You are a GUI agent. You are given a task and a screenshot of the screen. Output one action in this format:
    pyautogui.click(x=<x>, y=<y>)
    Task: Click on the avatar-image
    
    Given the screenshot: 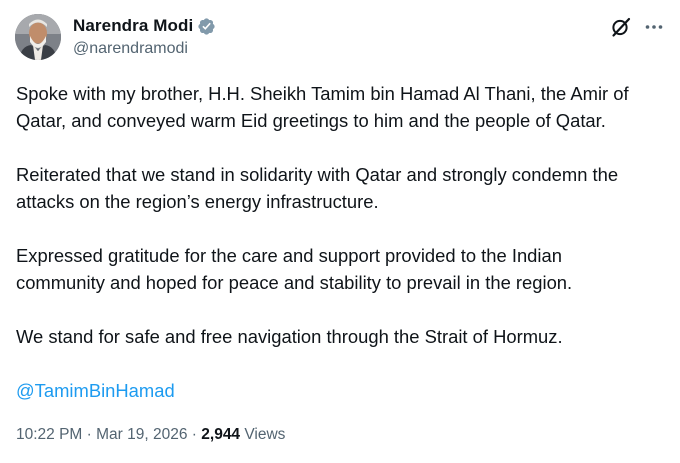 What is the action you would take?
    pyautogui.click(x=38, y=37)
    